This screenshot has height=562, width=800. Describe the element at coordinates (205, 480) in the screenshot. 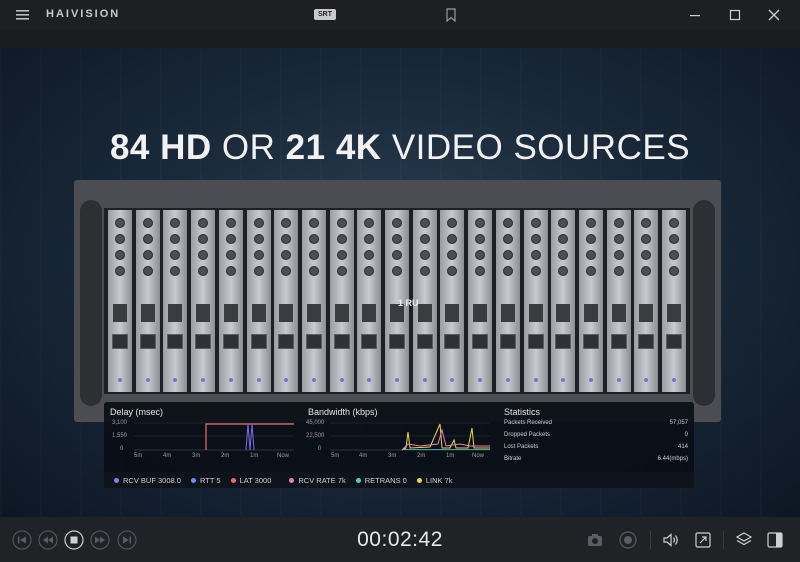

I see `legend-item: RTT 5` at that location.